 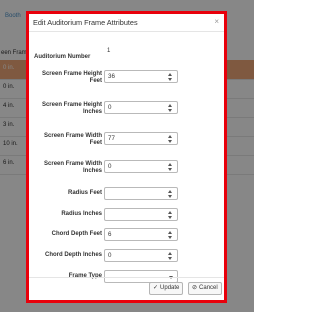 I want to click on screen-height-inches-input: 0, so click(x=141, y=107).